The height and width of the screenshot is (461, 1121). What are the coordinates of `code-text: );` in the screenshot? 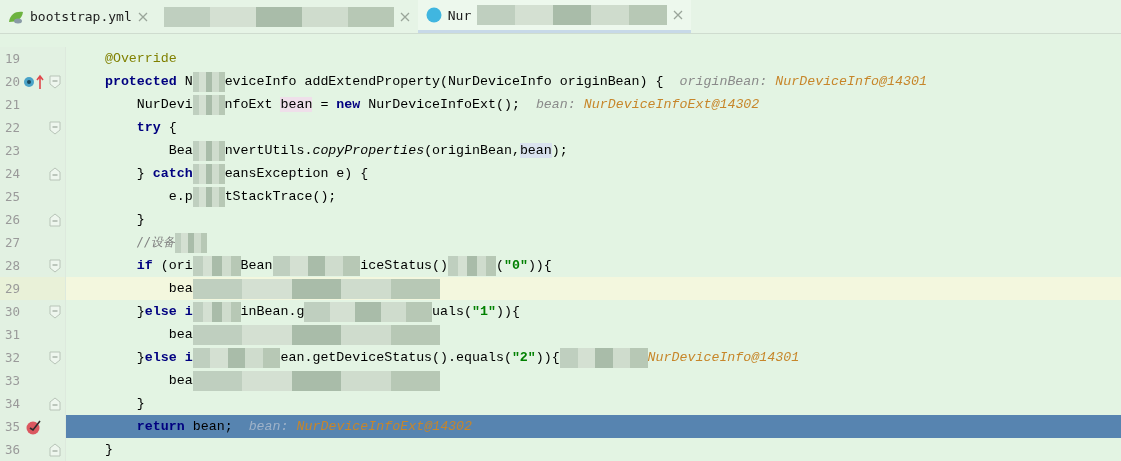 It's located at (559, 150).